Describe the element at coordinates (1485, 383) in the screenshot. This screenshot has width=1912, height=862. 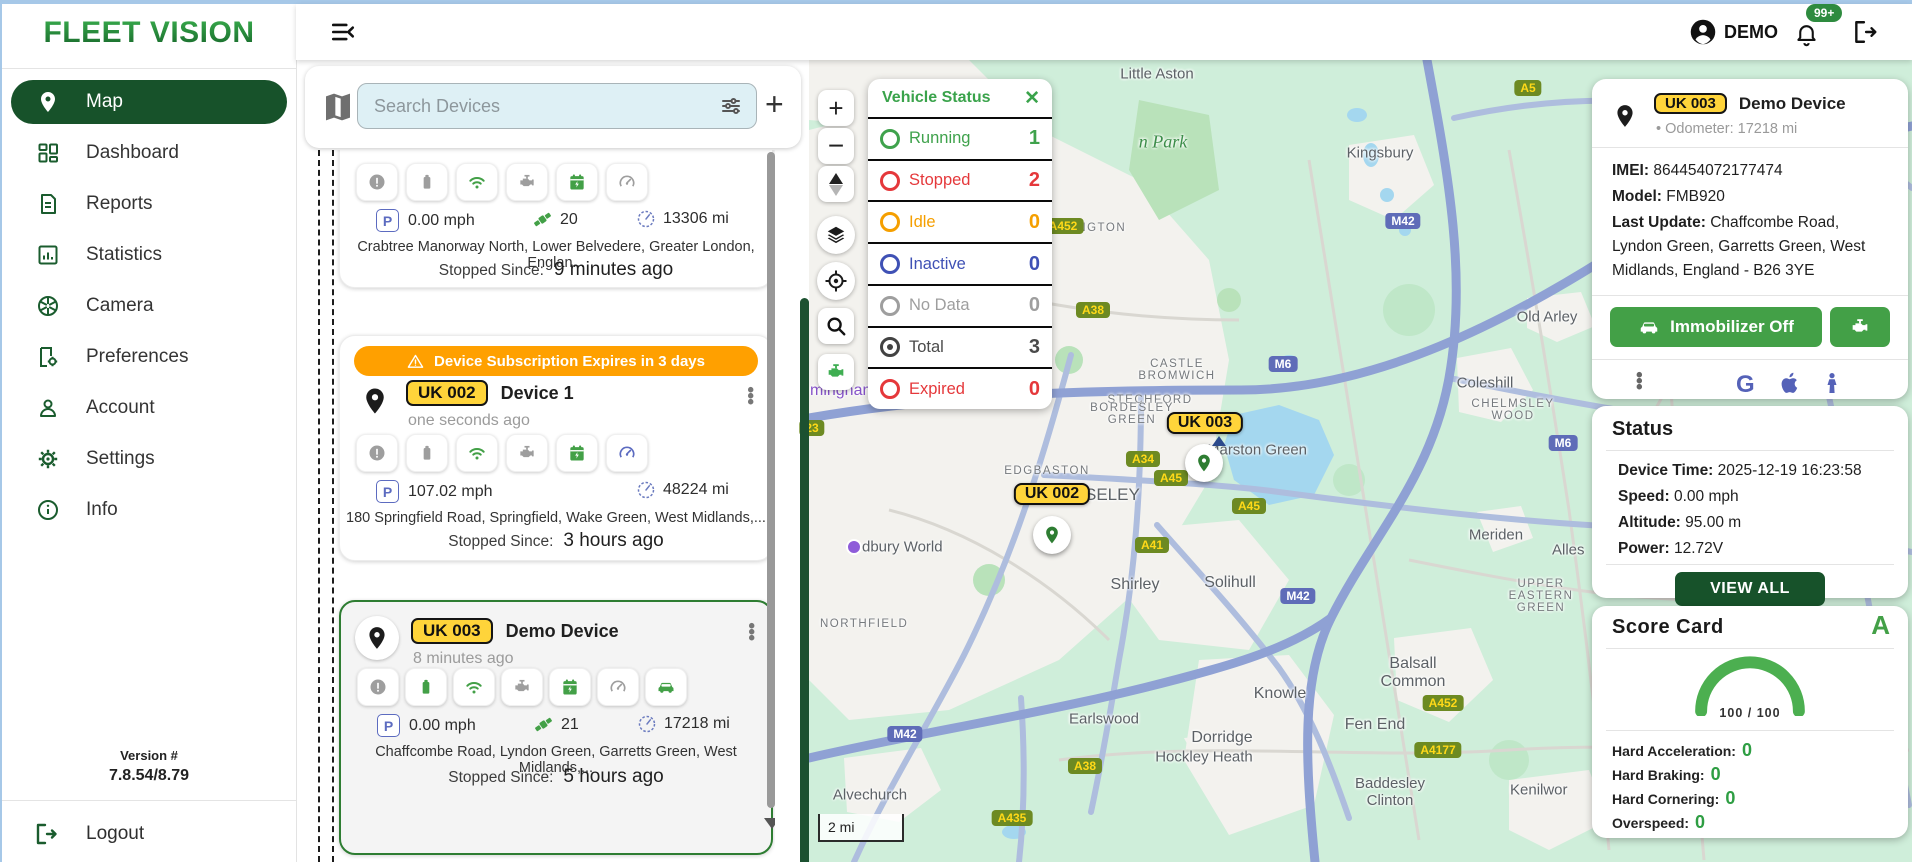
I see `map-town-label: Coleshill` at that location.